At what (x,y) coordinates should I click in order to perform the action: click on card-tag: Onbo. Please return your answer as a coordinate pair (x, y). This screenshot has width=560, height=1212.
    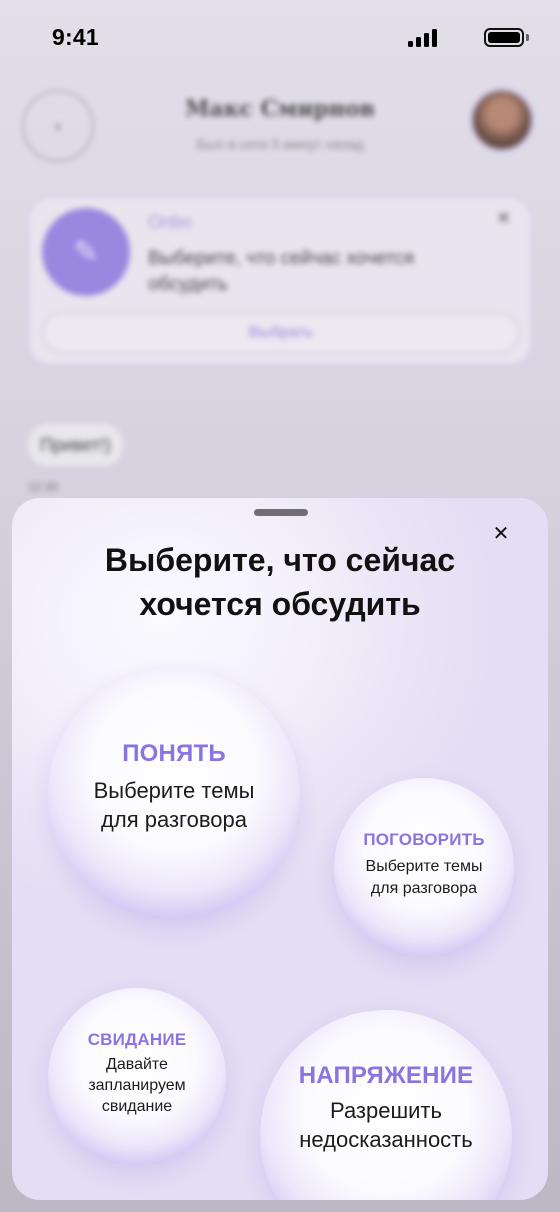
    Looking at the image, I should click on (170, 222).